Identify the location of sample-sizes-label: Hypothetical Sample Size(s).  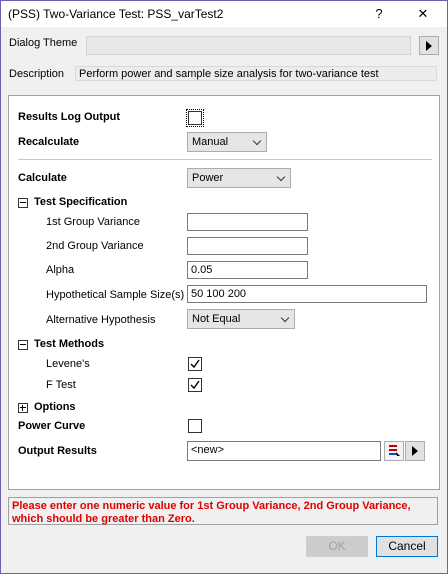
(115, 295).